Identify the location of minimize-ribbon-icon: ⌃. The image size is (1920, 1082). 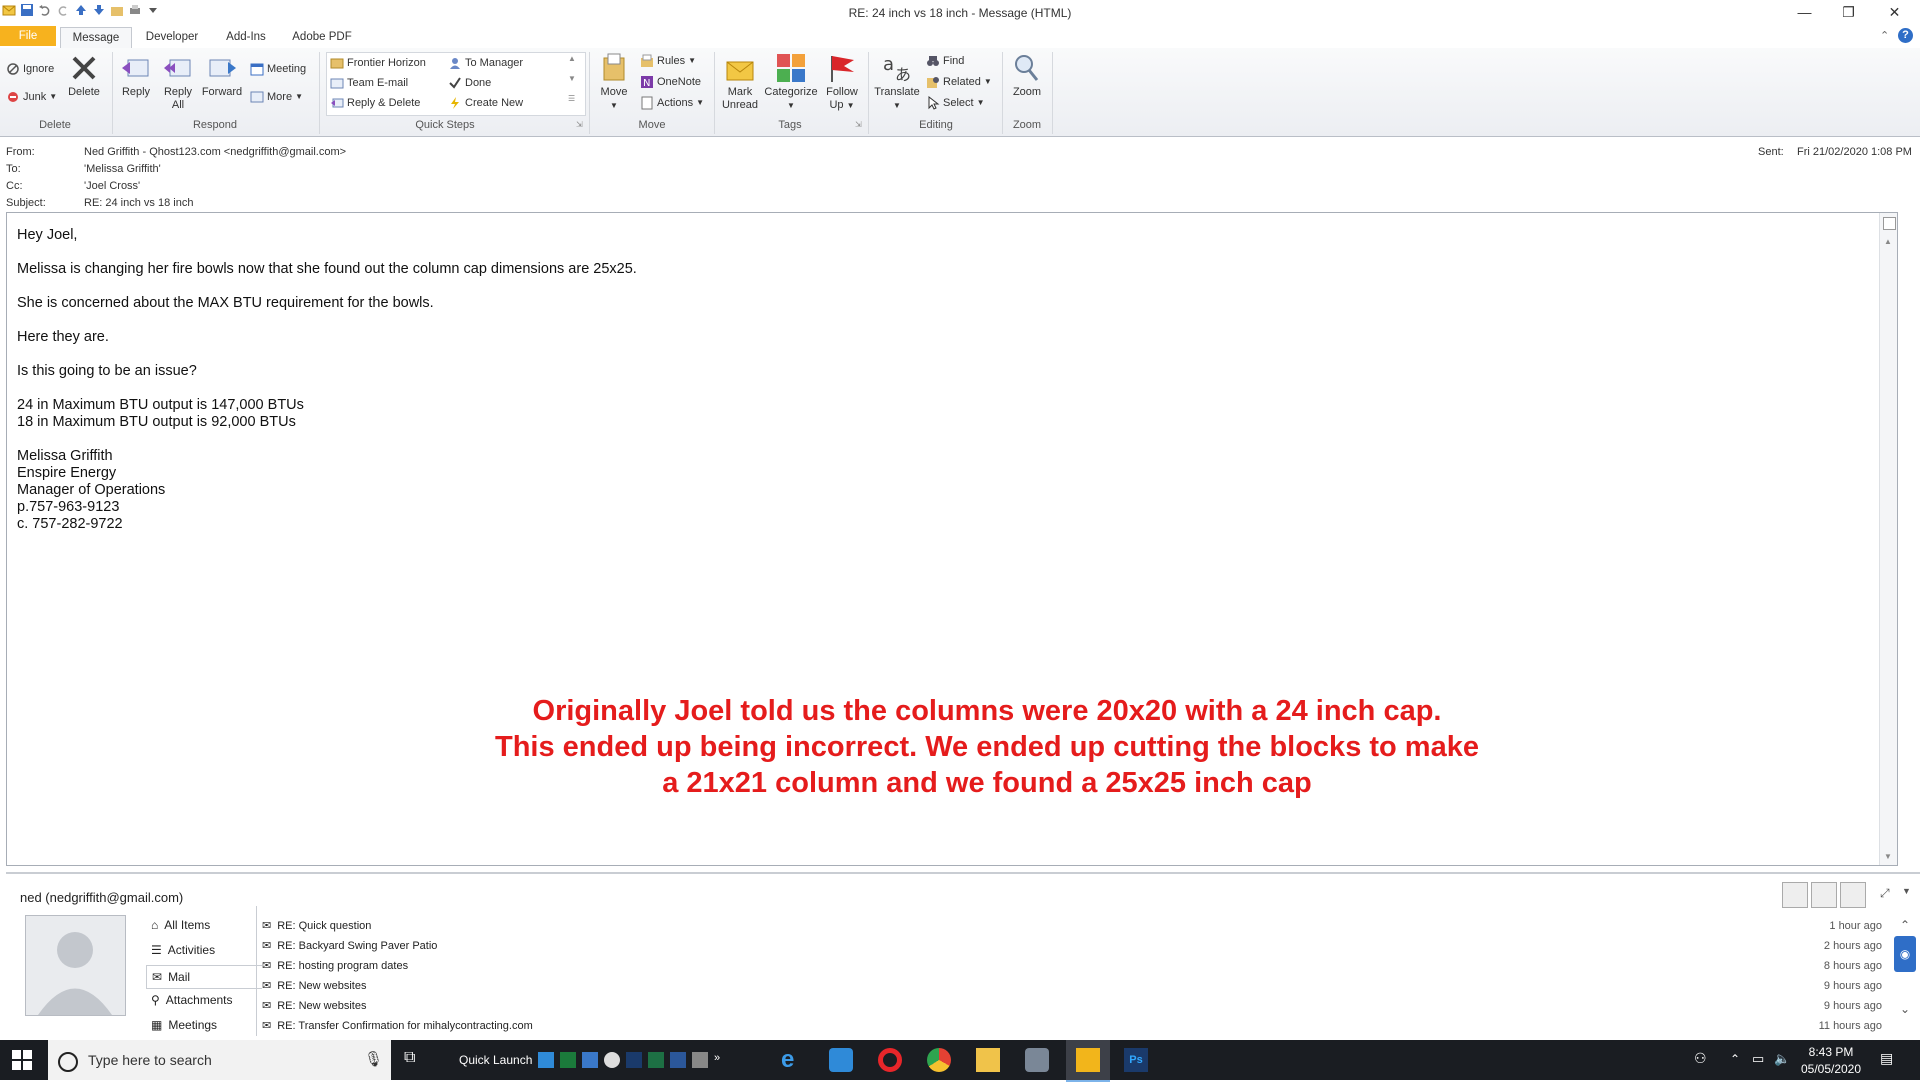
(1884, 35).